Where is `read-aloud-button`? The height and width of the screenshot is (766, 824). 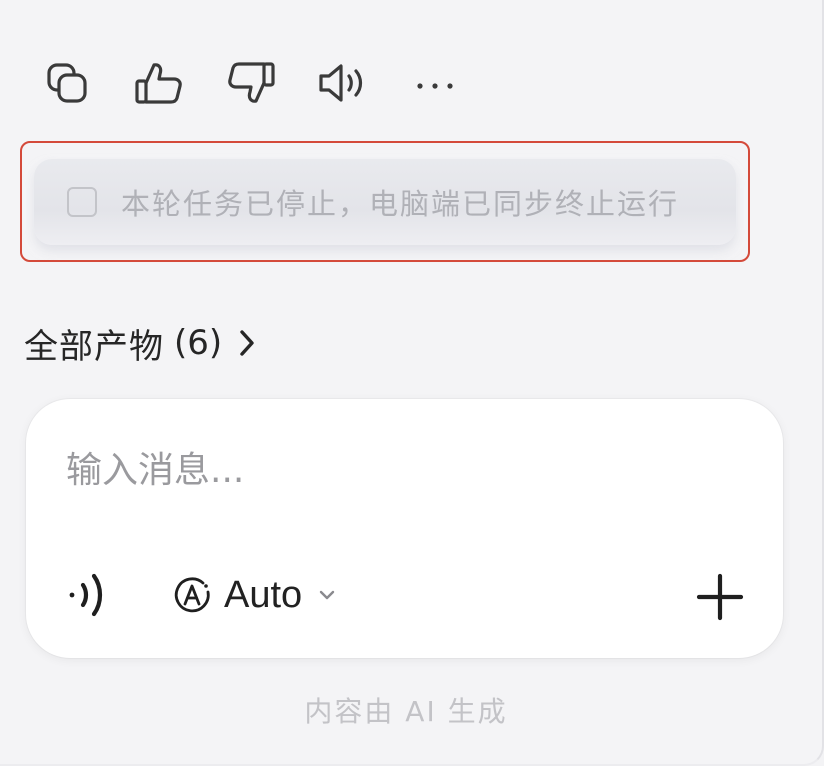 read-aloud-button is located at coordinates (343, 83).